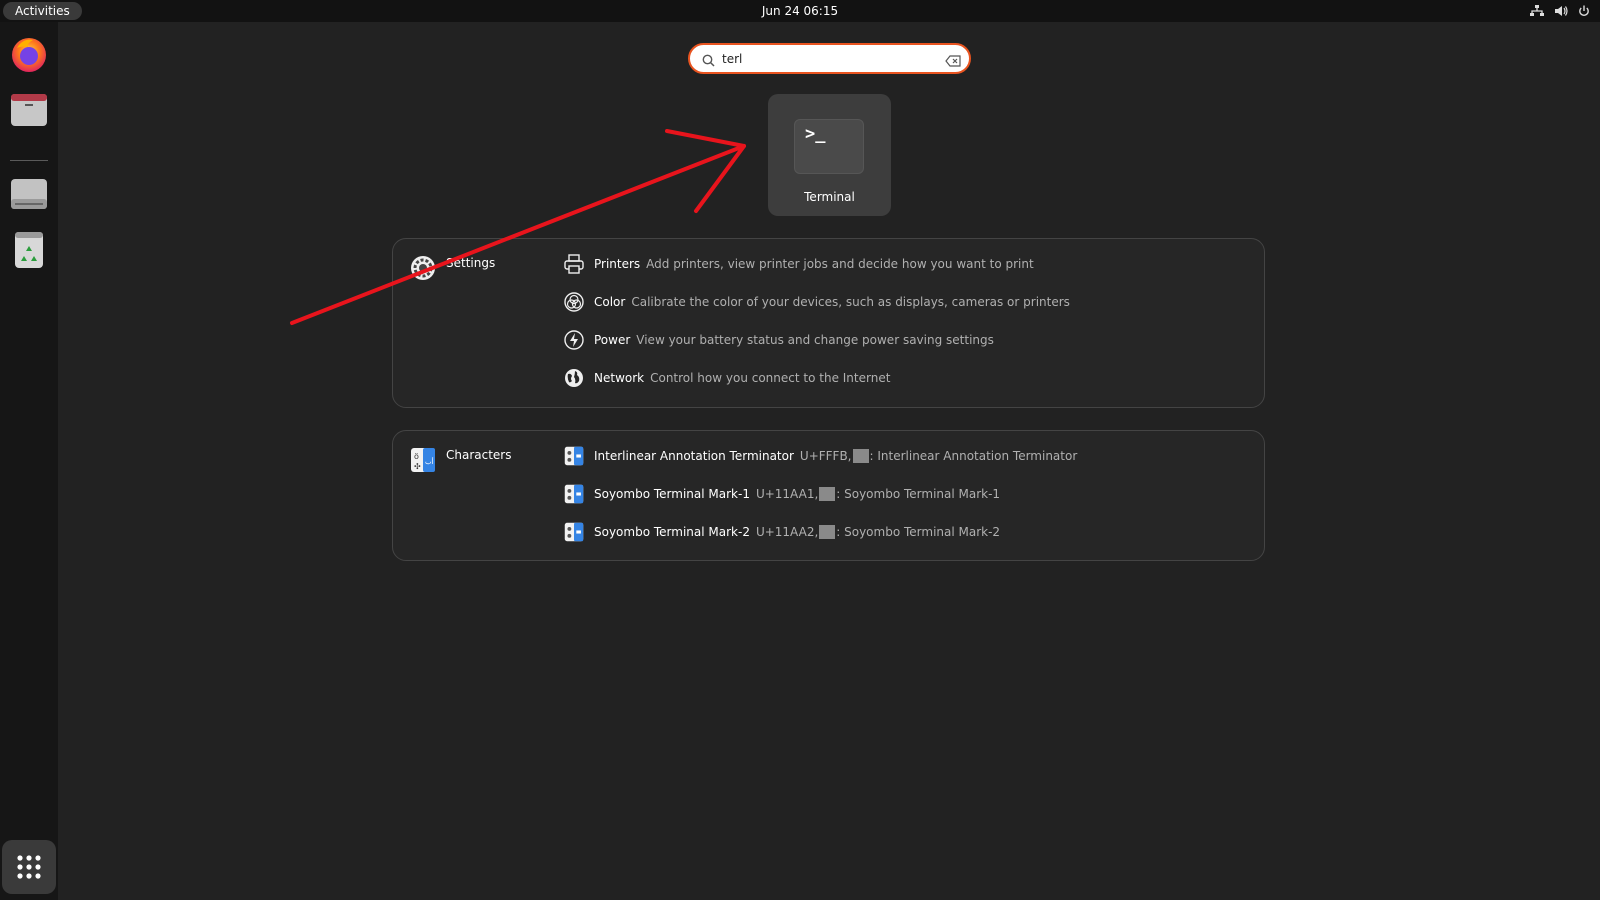  I want to click on volume-icon, so click(1561, 11).